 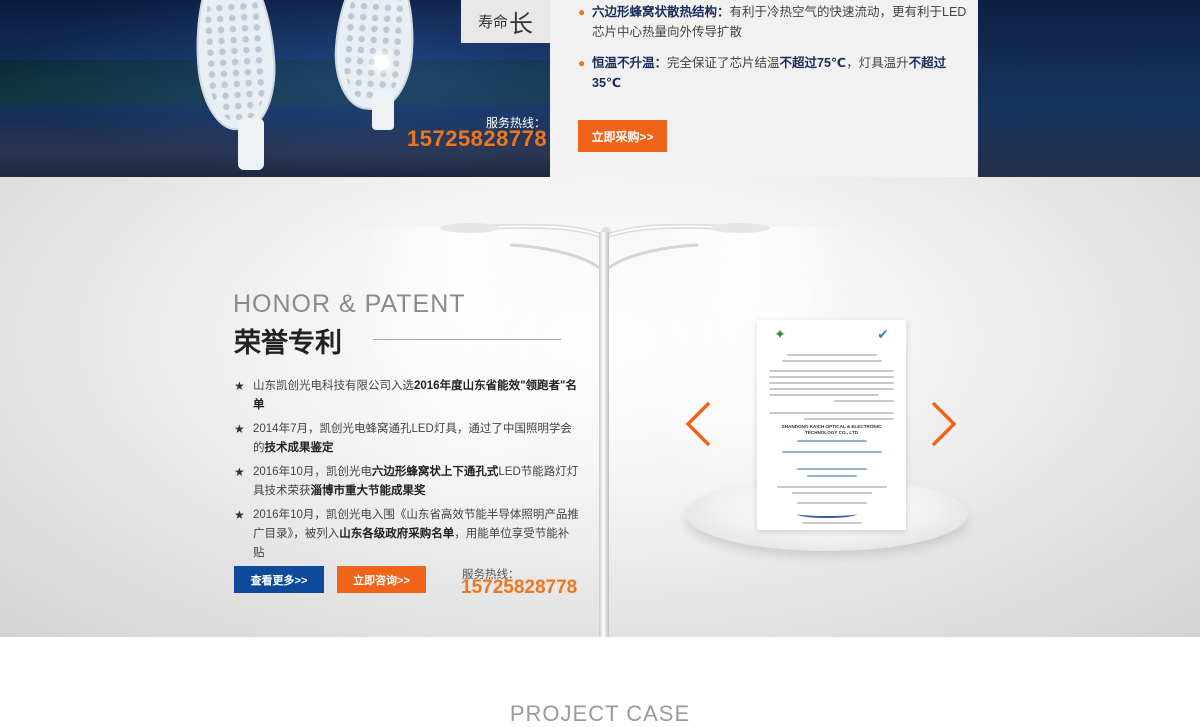 I want to click on project-case-section: PROJECT CASE, so click(x=600, y=681).